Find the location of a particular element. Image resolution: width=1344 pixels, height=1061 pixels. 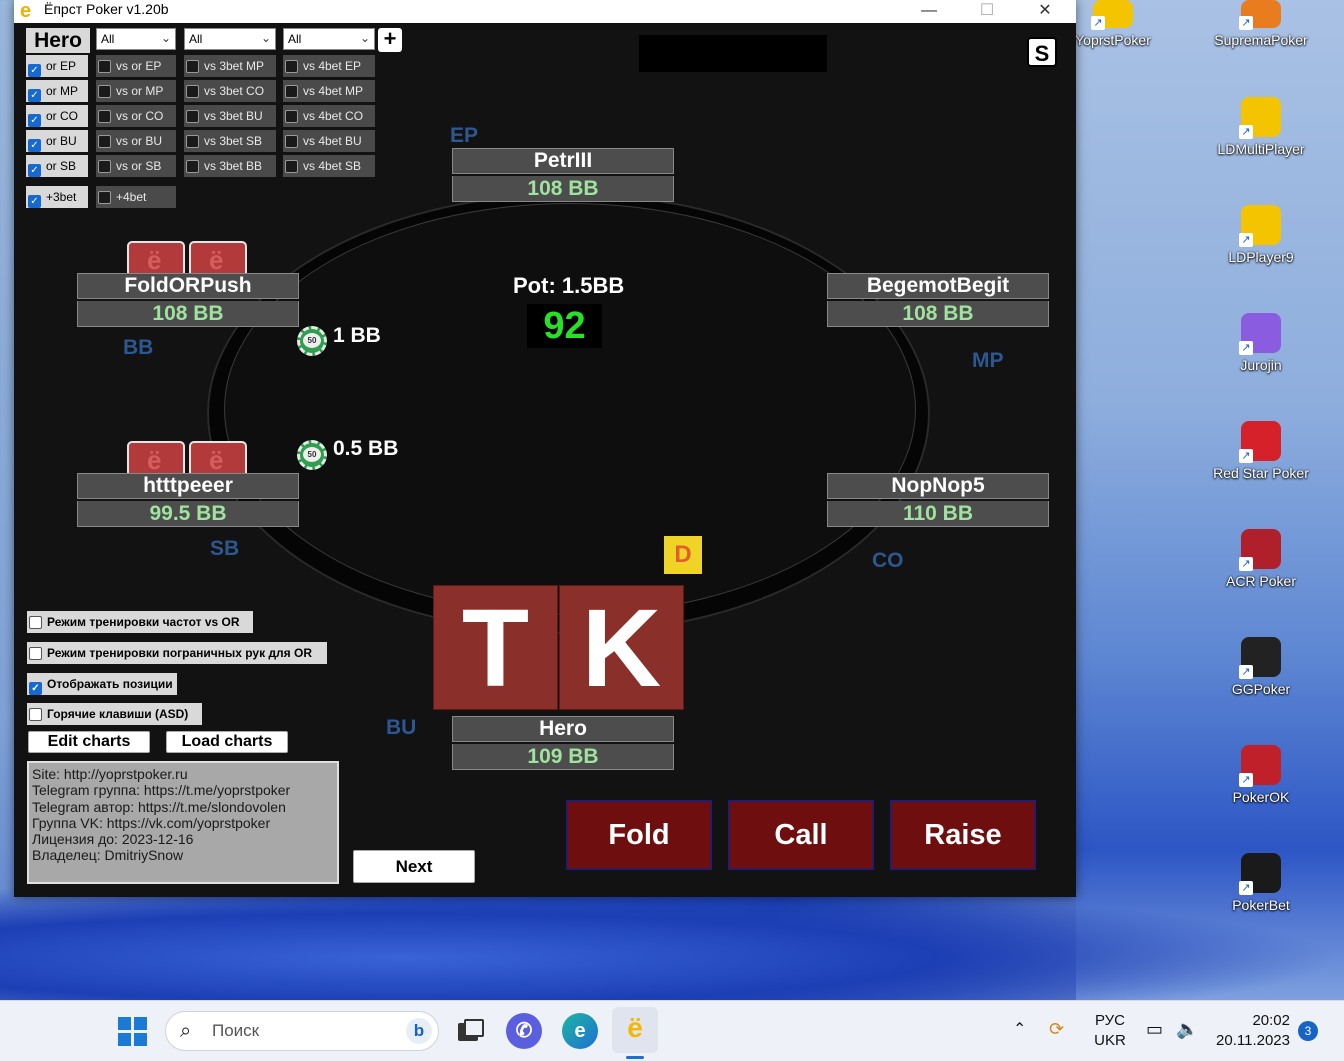

pokerbet-icon: ↗ is located at coordinates (1260, 874).